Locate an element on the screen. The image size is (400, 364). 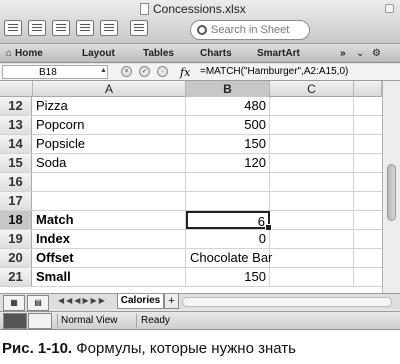
row-header: 13 is located at coordinates (16, 125).